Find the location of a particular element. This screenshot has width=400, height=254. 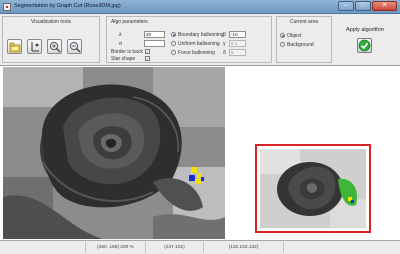

border-is-back-label: Border is back is located at coordinates (127, 52).